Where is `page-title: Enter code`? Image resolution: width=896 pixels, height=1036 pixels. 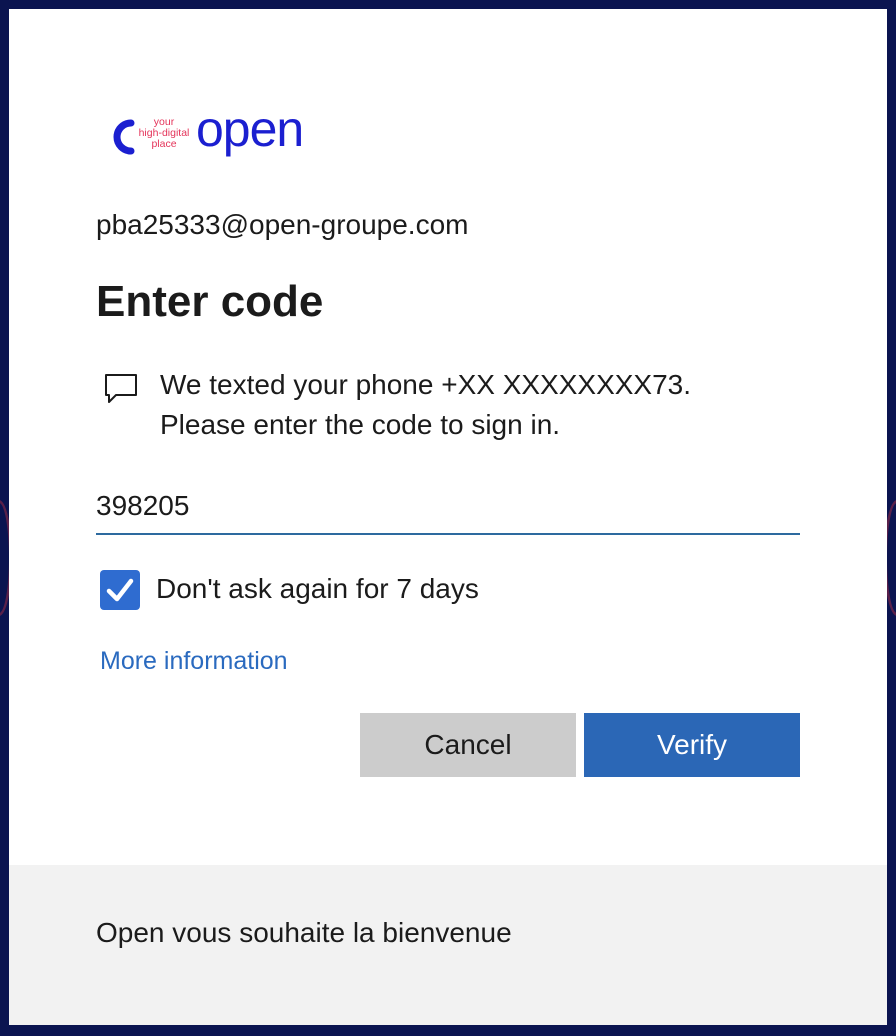 page-title: Enter code is located at coordinates (210, 301).